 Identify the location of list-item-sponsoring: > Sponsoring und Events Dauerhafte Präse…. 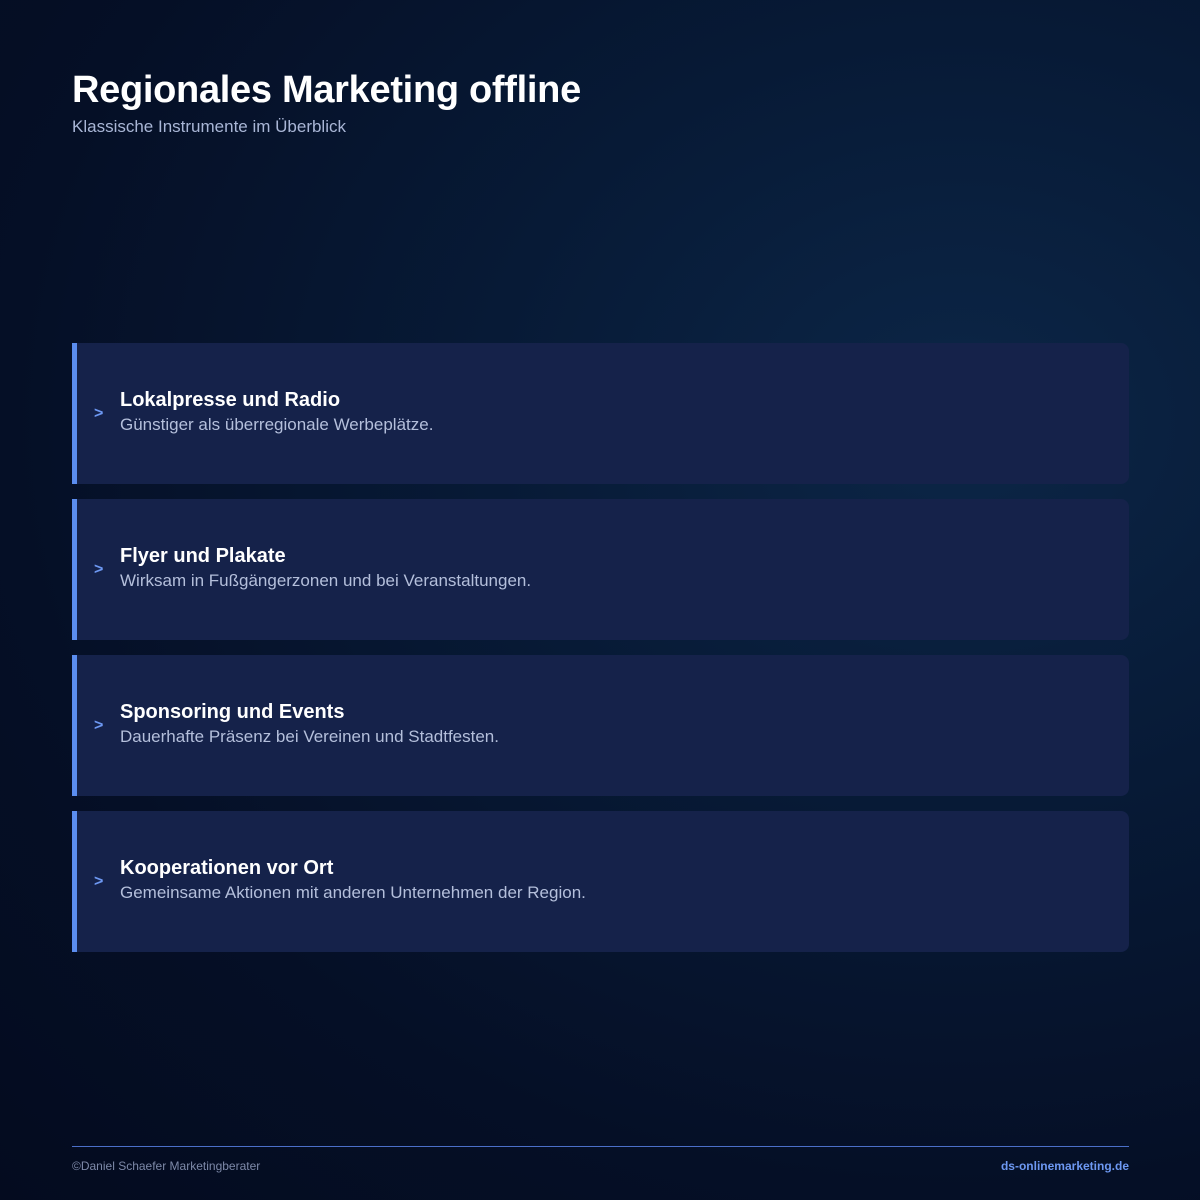
(600, 725).